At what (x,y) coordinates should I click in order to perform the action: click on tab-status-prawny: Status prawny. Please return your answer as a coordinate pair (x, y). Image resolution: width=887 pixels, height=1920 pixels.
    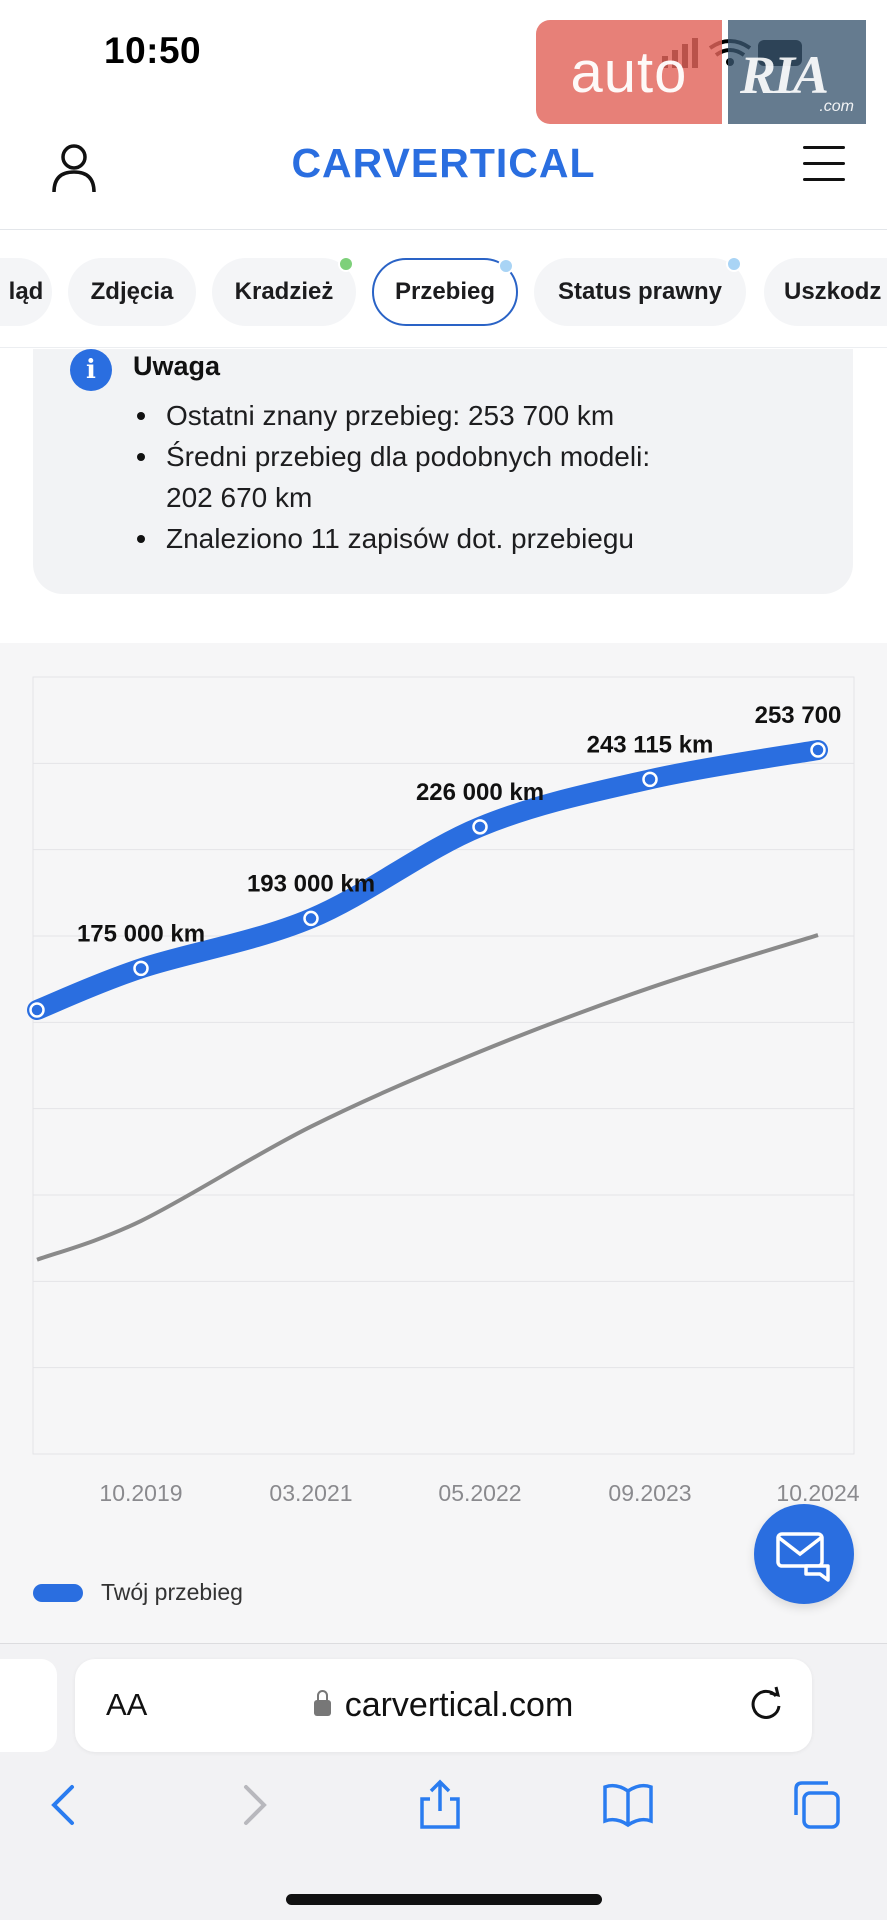
    Looking at the image, I should click on (640, 291).